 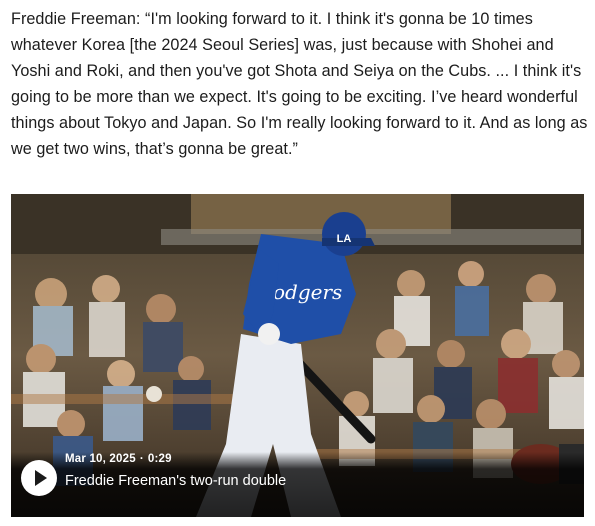 I want to click on jersey-wordmark: odgers, so click(x=307, y=292).